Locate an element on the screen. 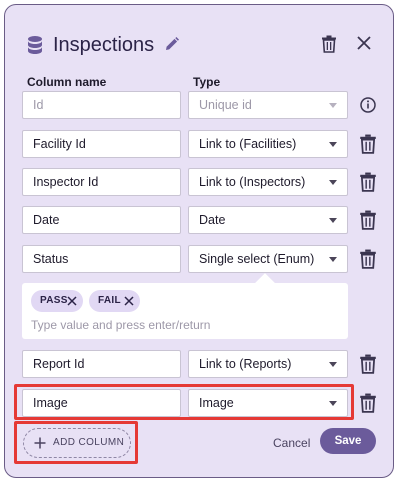 The image size is (400, 484). enum-chip-pass: PASS is located at coordinates (57, 301).